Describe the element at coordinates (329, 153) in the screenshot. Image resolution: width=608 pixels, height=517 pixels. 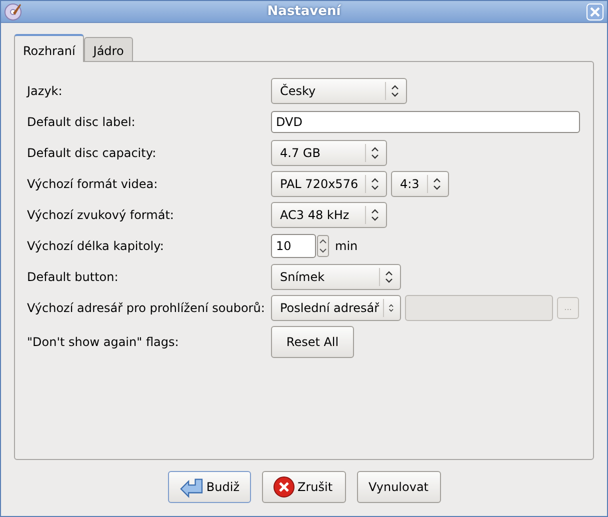
I see `dropdown: 4.7 GB` at that location.